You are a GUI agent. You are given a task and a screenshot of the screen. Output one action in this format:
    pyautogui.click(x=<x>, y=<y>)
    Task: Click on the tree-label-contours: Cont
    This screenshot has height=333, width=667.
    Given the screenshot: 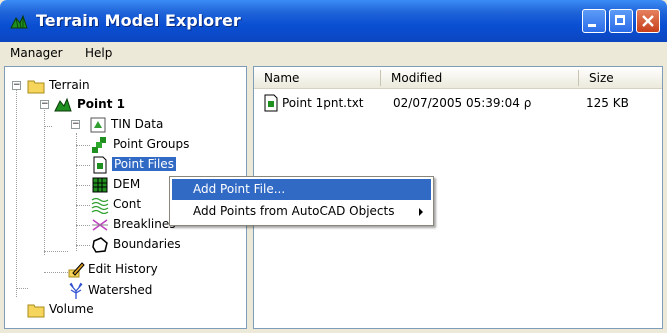 What is the action you would take?
    pyautogui.click(x=127, y=204)
    